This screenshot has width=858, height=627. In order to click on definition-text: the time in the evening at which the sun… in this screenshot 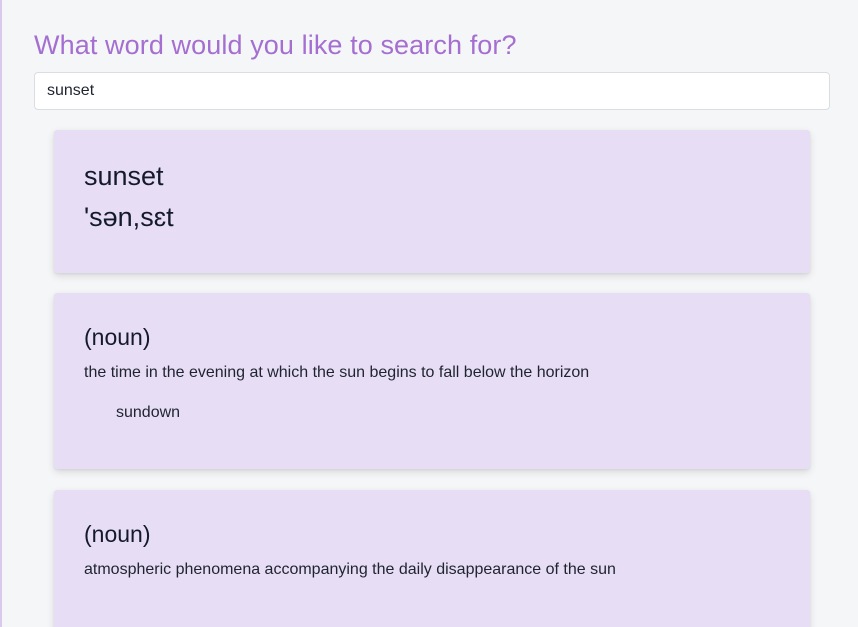, I will do `click(337, 372)`.